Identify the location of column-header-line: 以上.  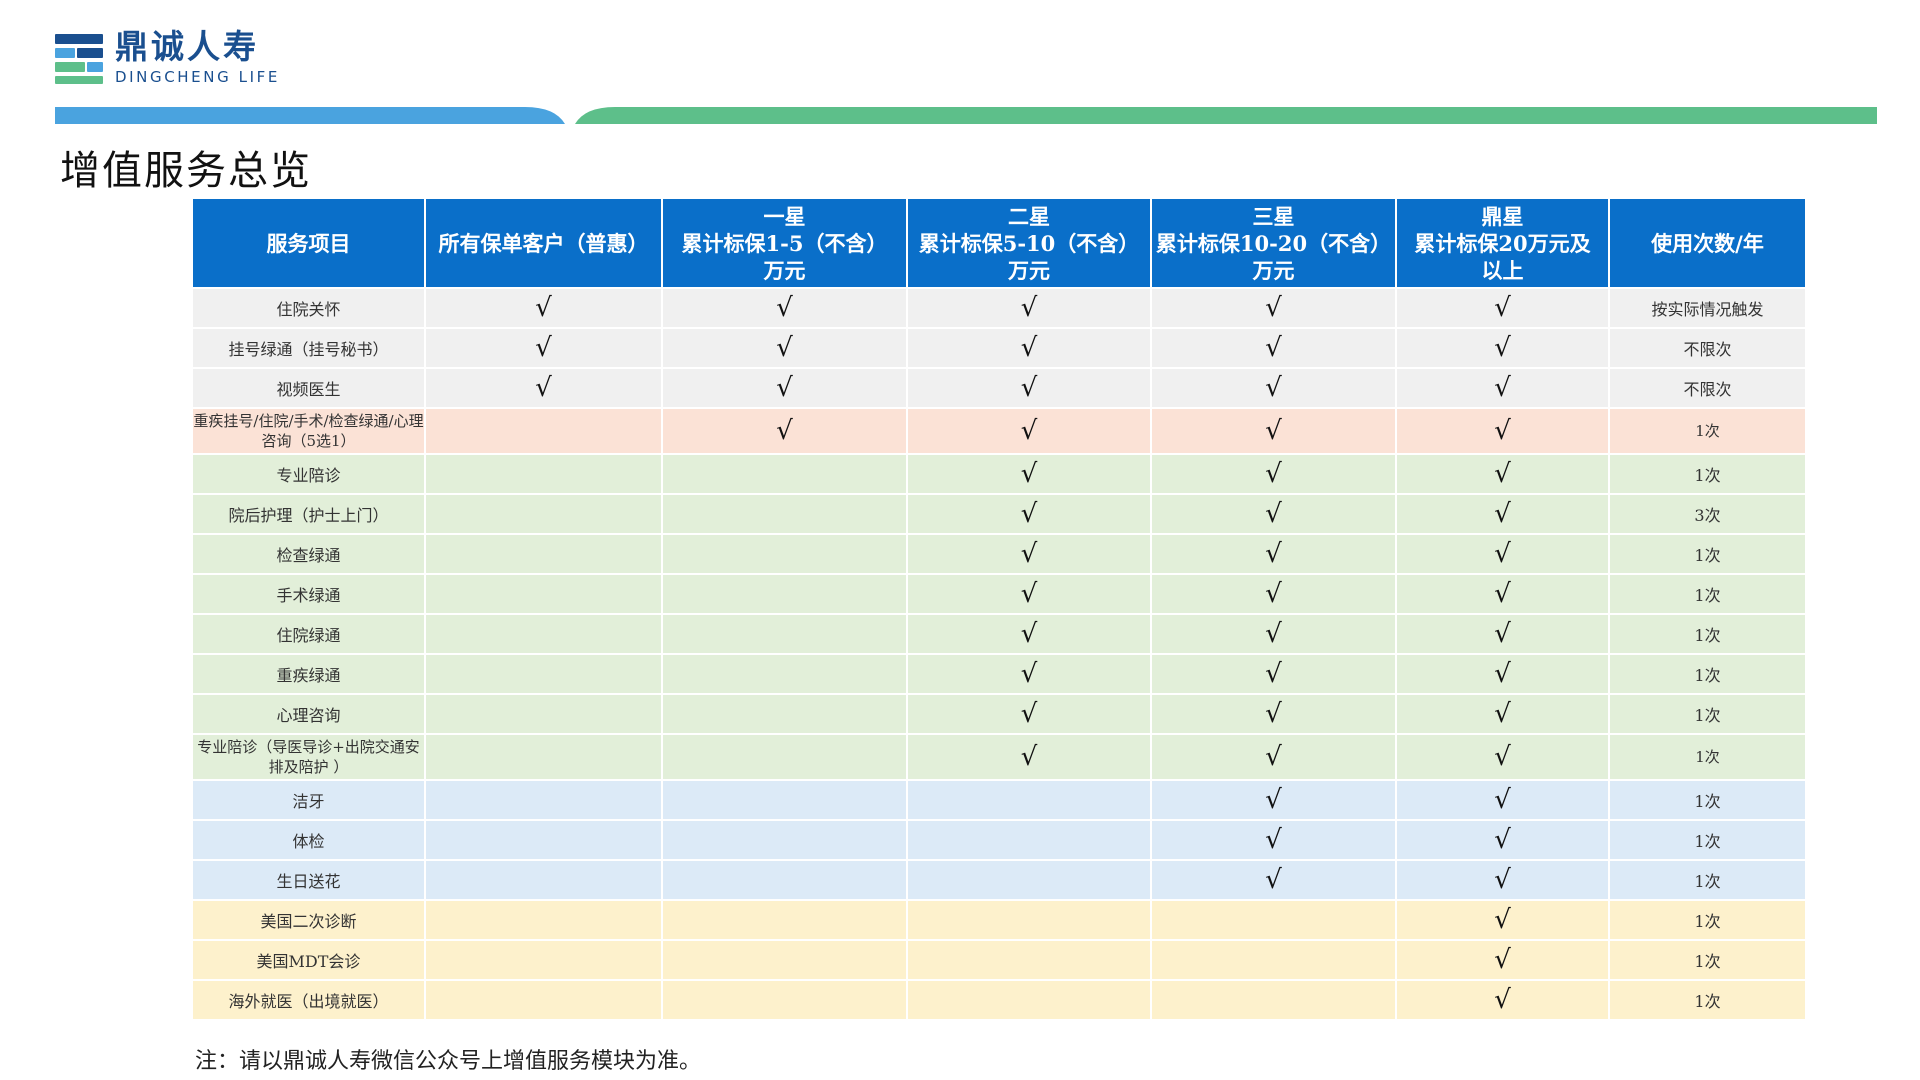
(1502, 270).